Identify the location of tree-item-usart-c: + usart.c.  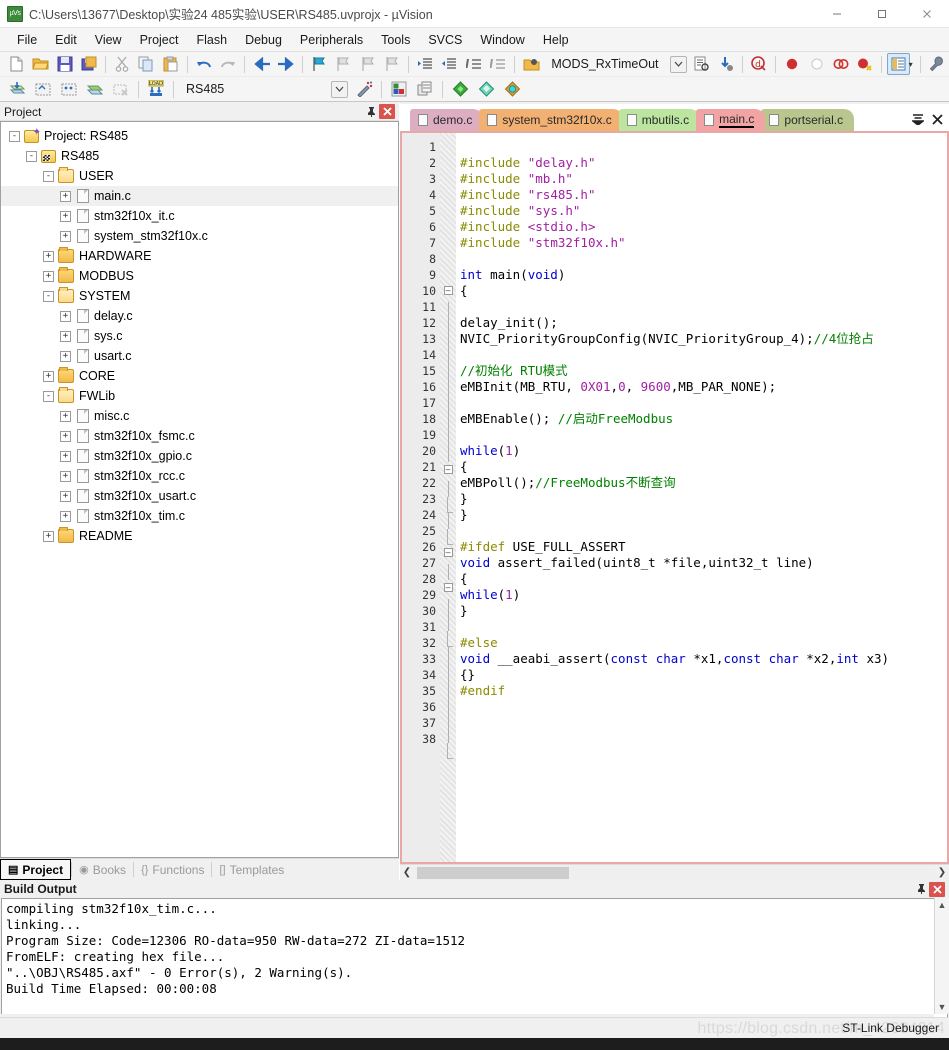
(199, 356).